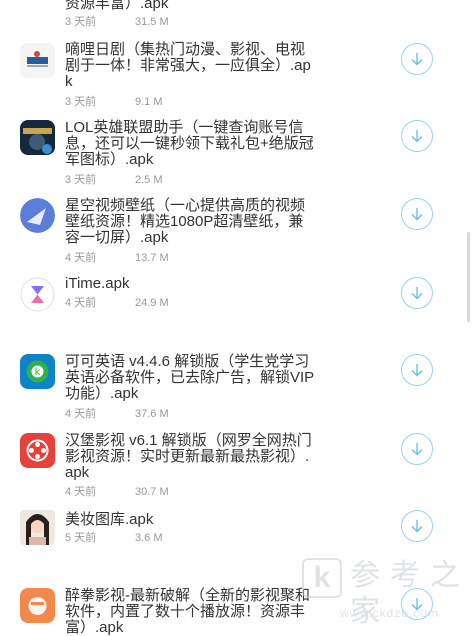 The width and height of the screenshot is (472, 636). What do you see at coordinates (152, 22) in the screenshot?
I see `item-size: 31.5 M` at bounding box center [152, 22].